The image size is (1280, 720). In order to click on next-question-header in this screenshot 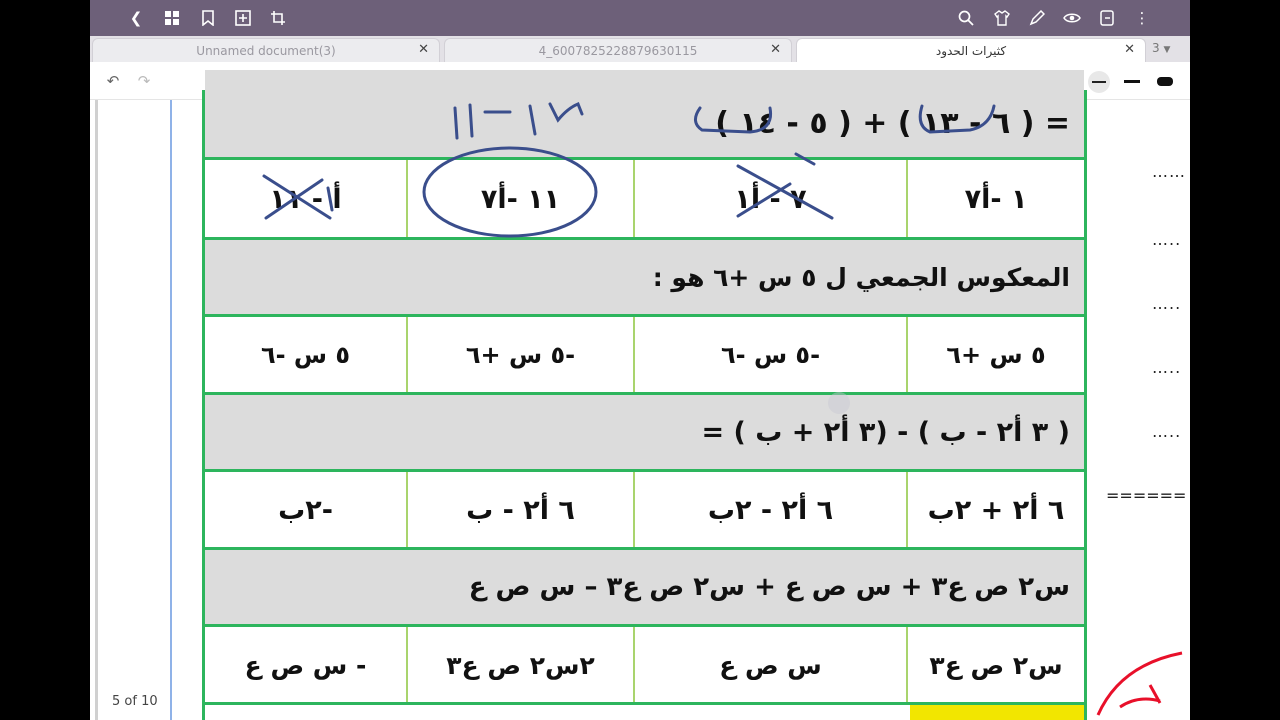, I will do `click(997, 712)`.